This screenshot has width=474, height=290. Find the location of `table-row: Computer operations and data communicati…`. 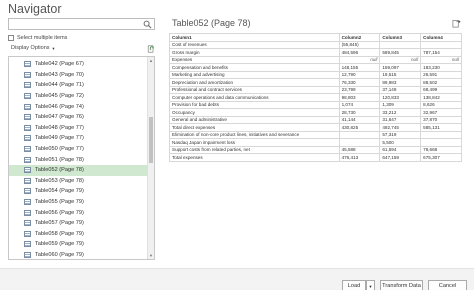

table-row: Computer operations and data communicati… is located at coordinates (315, 97).